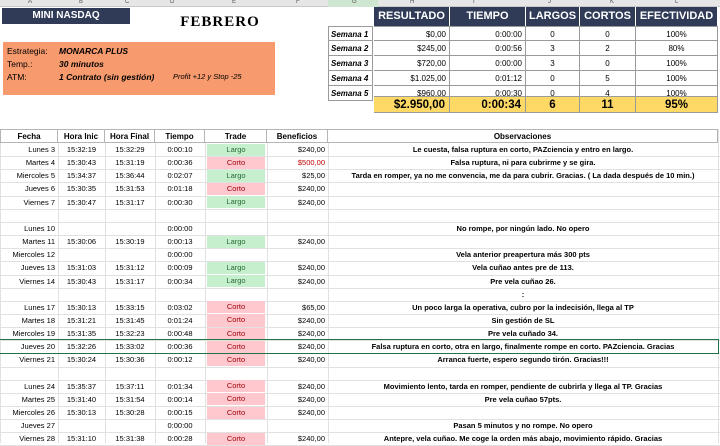 The height and width of the screenshot is (446, 720). Describe the element at coordinates (29, 425) in the screenshot. I see `cell-fecha: Jueves 27` at that location.